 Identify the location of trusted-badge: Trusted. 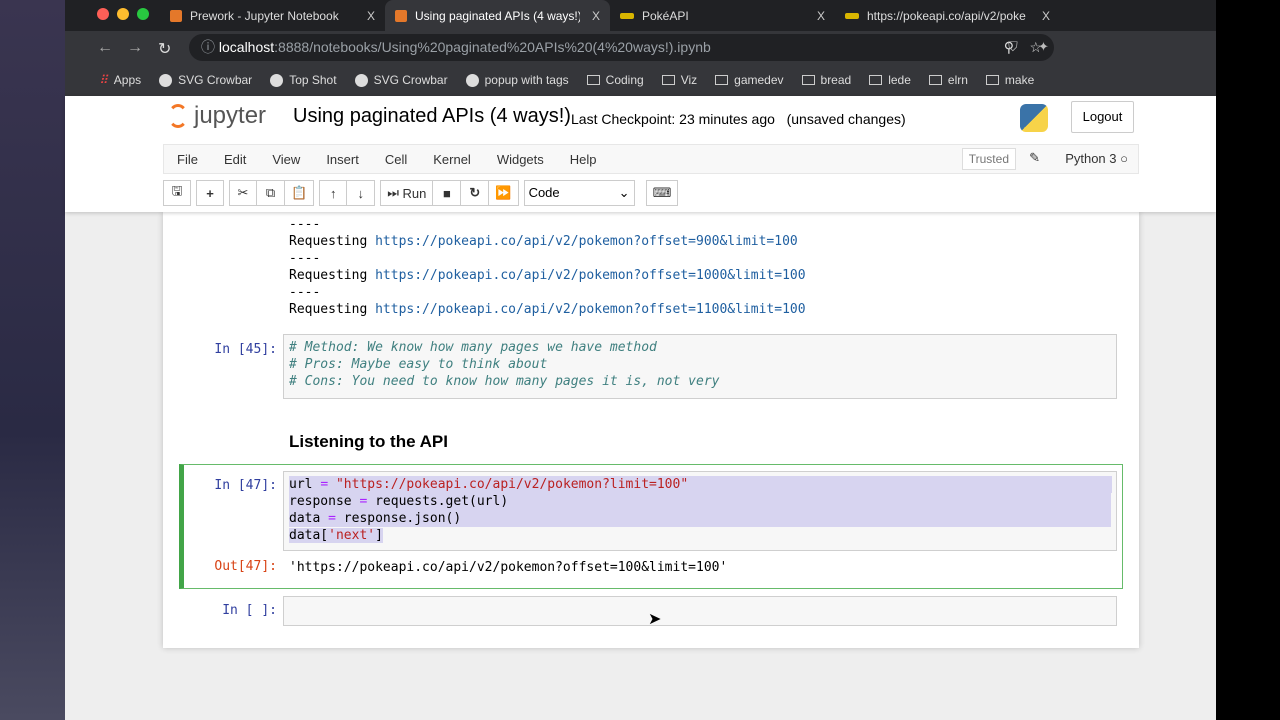
(988, 159).